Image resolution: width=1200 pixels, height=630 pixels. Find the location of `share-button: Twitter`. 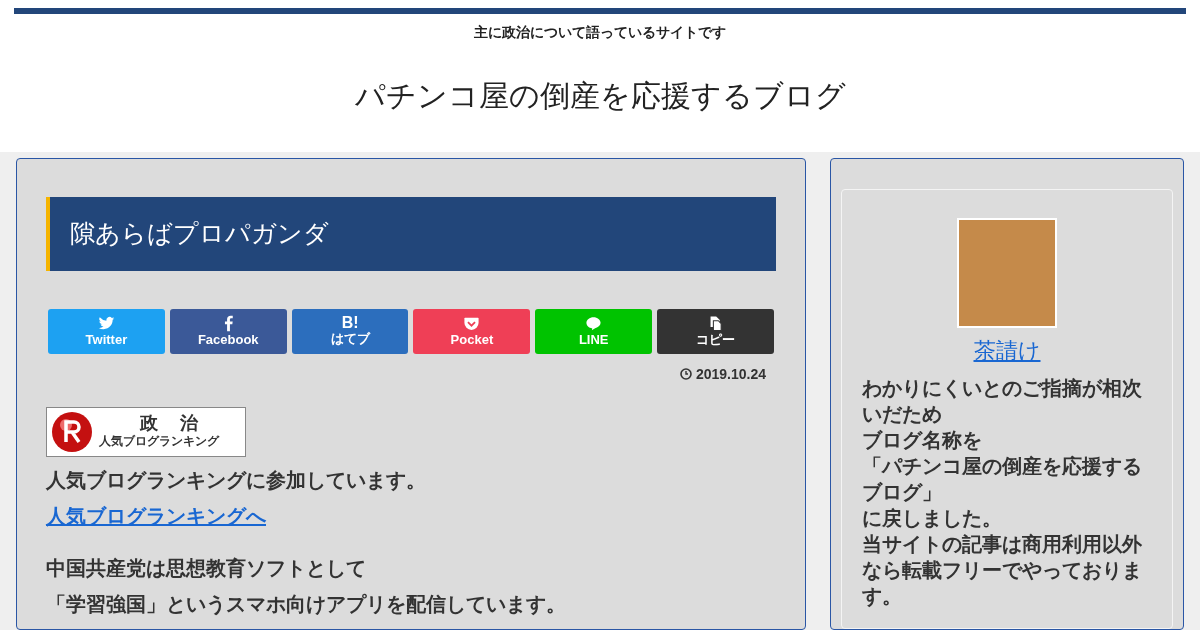

share-button: Twitter is located at coordinates (106, 331).